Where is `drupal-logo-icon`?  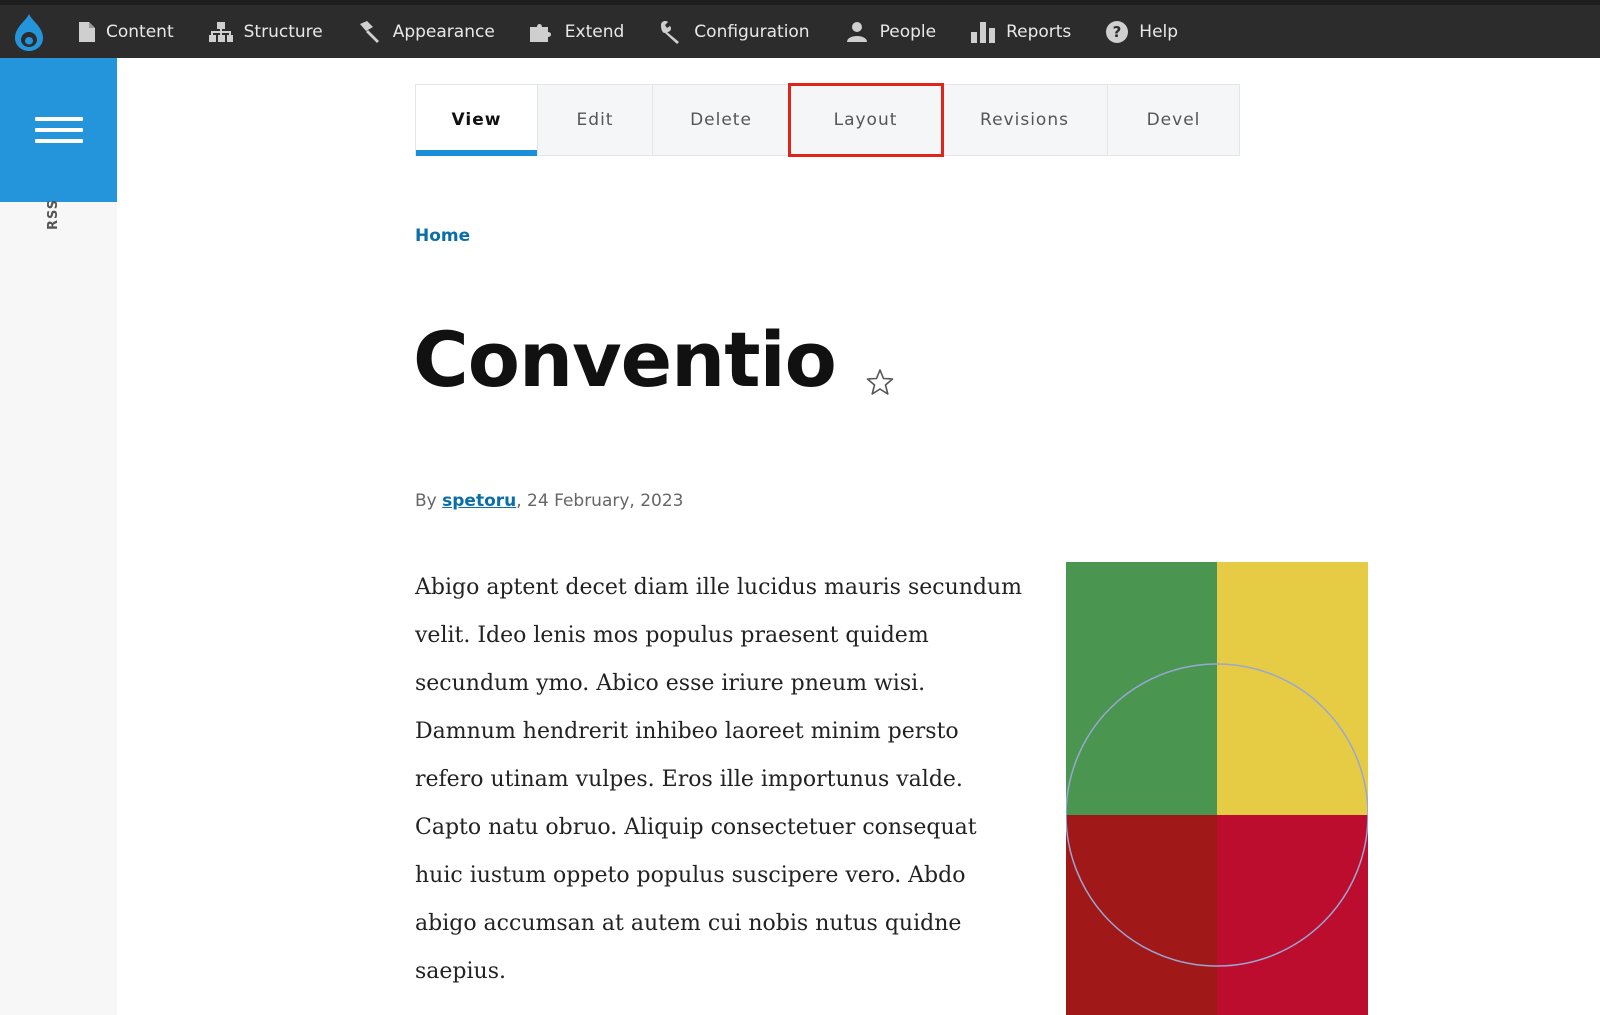
drupal-logo-icon is located at coordinates (29, 31).